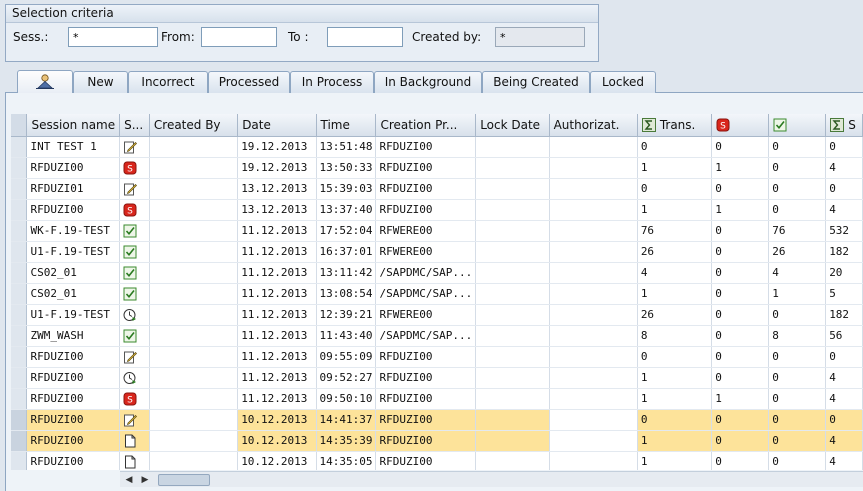  Describe the element at coordinates (346, 336) in the screenshot. I see `cell-time: 11:43:40` at that location.